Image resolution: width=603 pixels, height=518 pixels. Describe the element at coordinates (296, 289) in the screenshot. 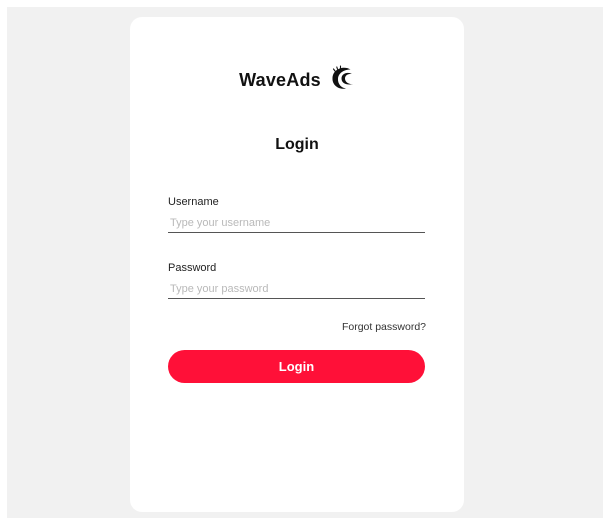

I see `password-input` at that location.